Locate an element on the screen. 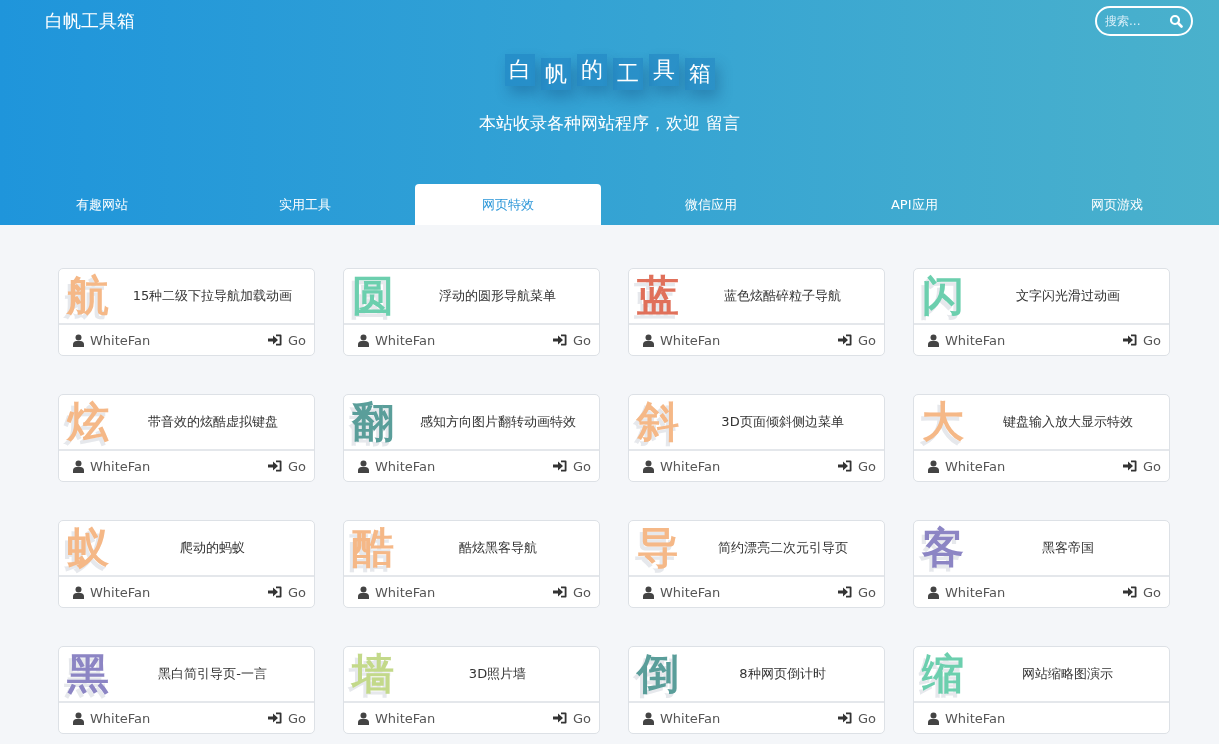 Image resolution: width=1219 pixels, height=744 pixels. card-title: 键盘输入放大显示特效 is located at coordinates (1067, 422).